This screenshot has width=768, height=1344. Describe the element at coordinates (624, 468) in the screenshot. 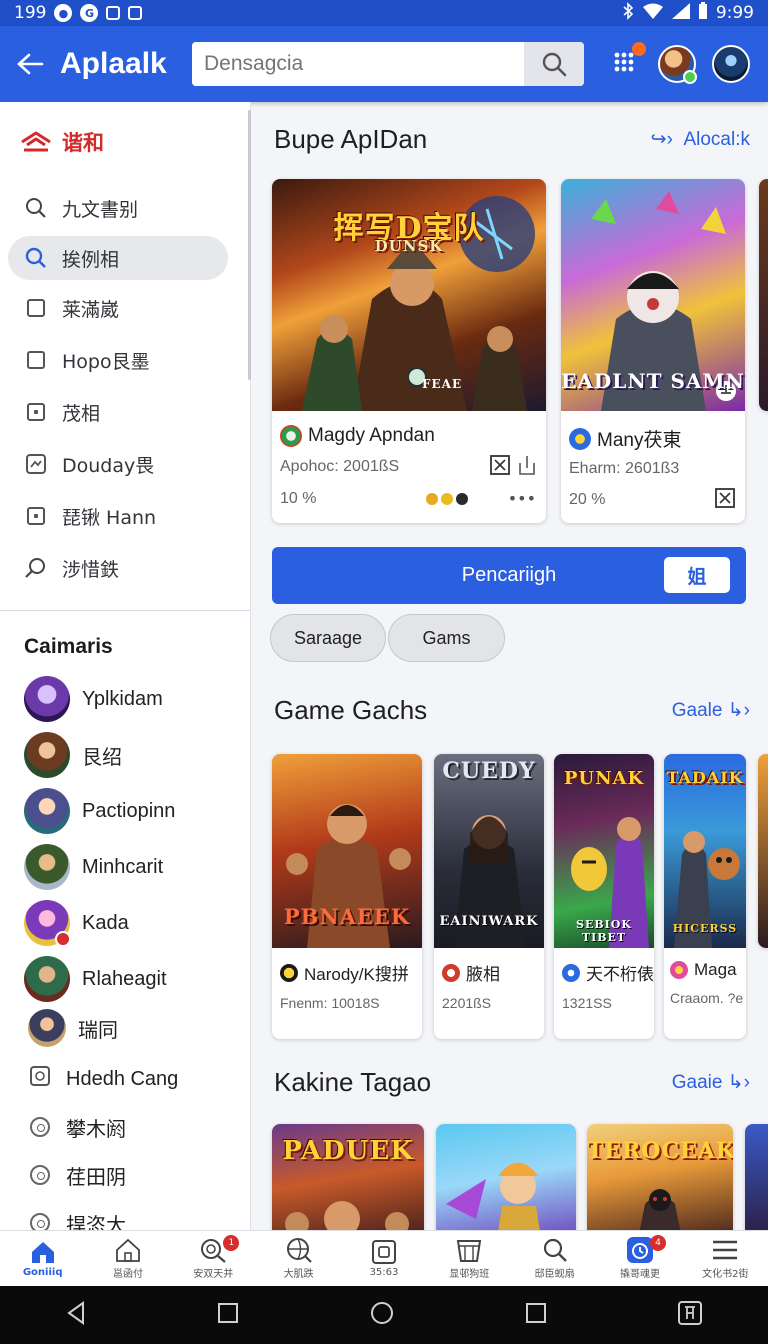

I see `game-meta: Eharm: 2601ß3` at that location.